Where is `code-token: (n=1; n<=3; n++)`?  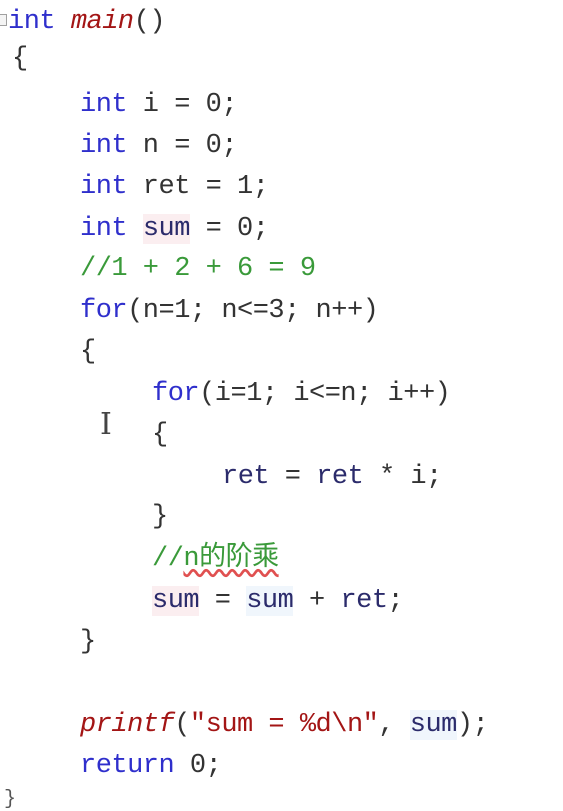
code-token: (n=1; n<=3; n++) is located at coordinates (253, 311).